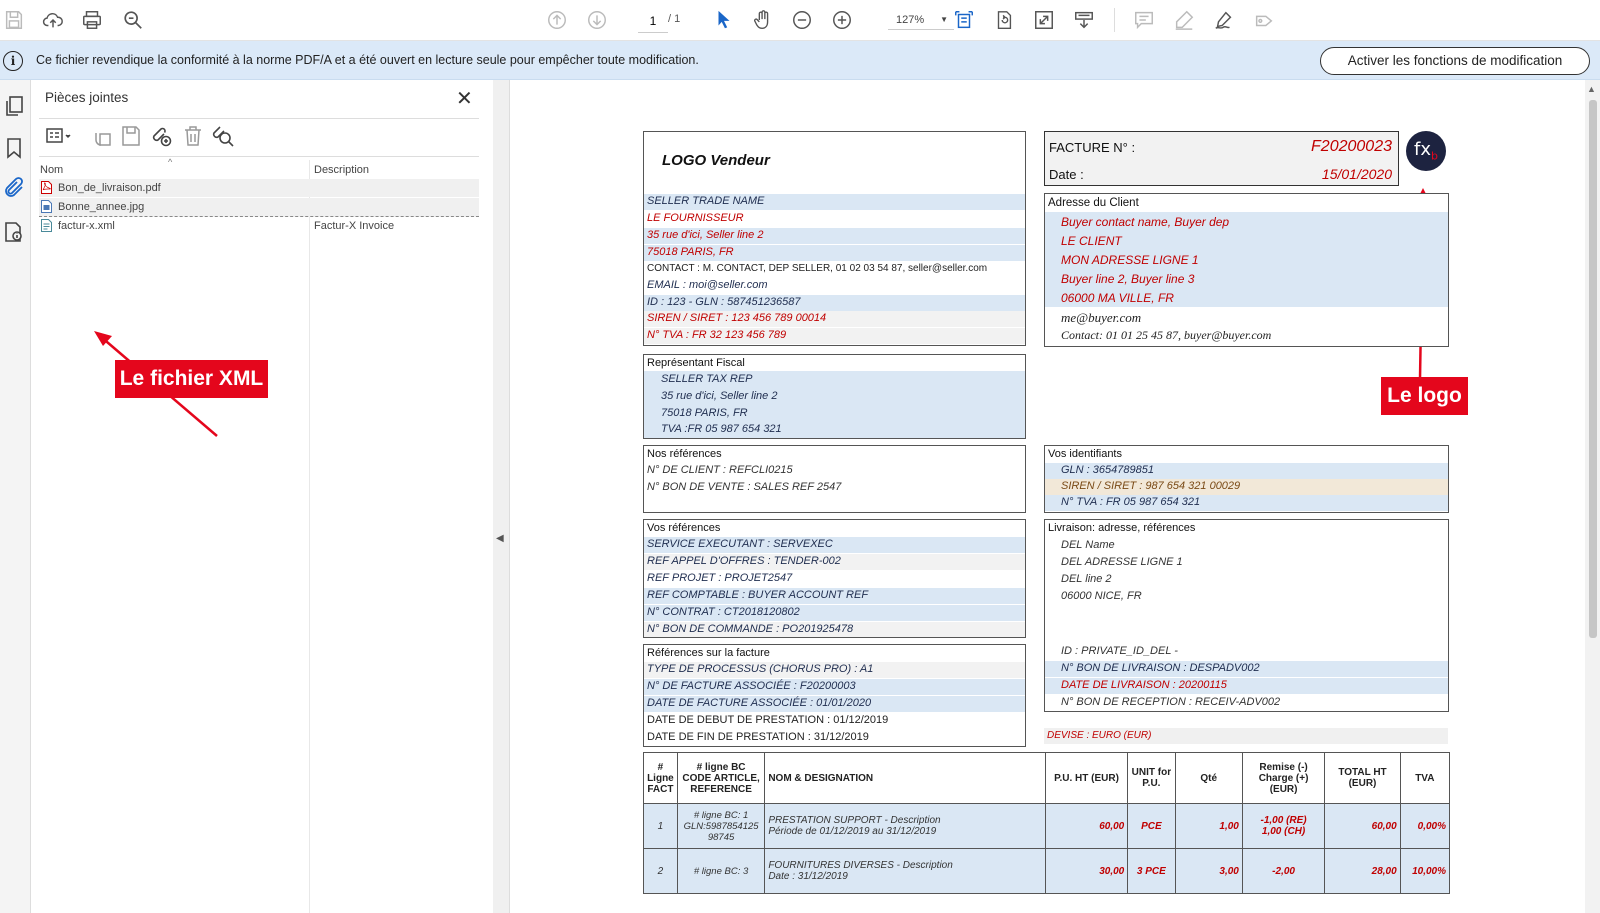  Describe the element at coordinates (170, 162) in the screenshot. I see `sort-ascending-icon: ^` at that location.